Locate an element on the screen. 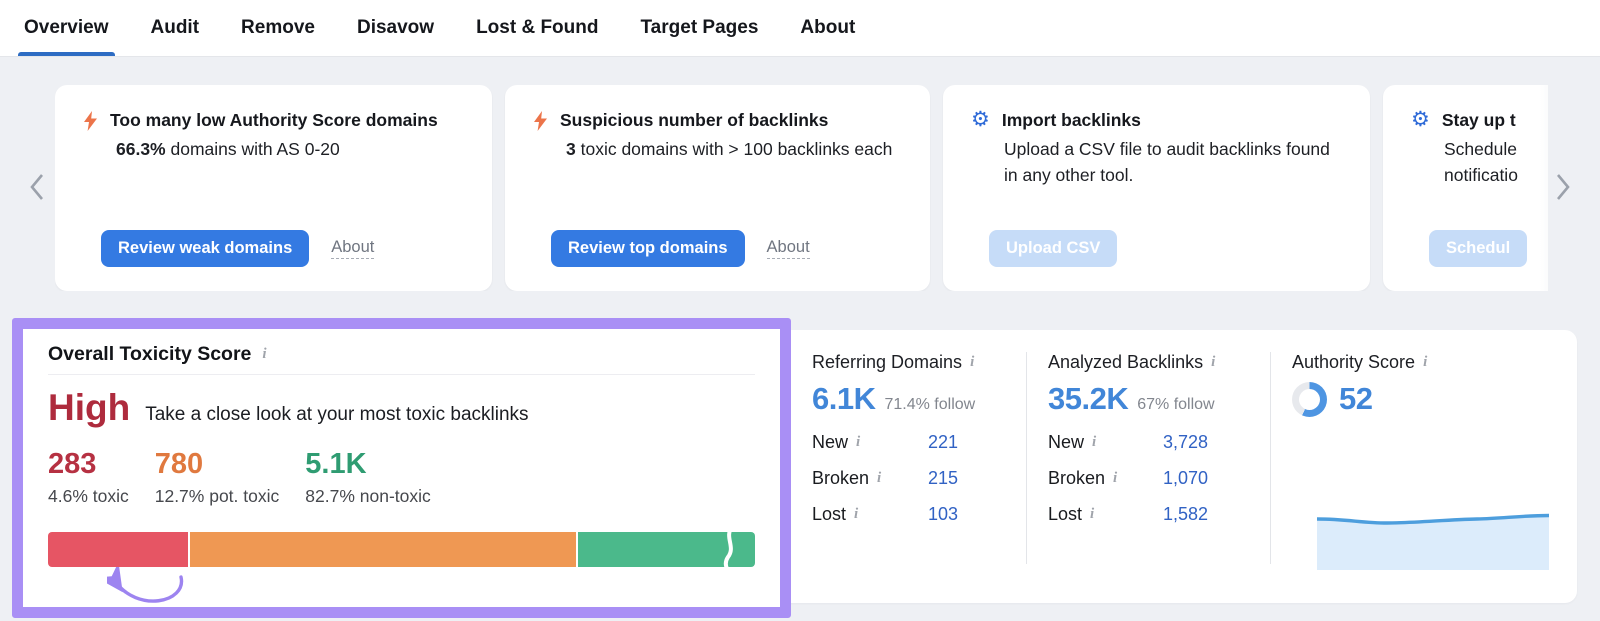 The width and height of the screenshot is (1600, 621). card-title: Suspicious number of backlinks is located at coordinates (694, 120).